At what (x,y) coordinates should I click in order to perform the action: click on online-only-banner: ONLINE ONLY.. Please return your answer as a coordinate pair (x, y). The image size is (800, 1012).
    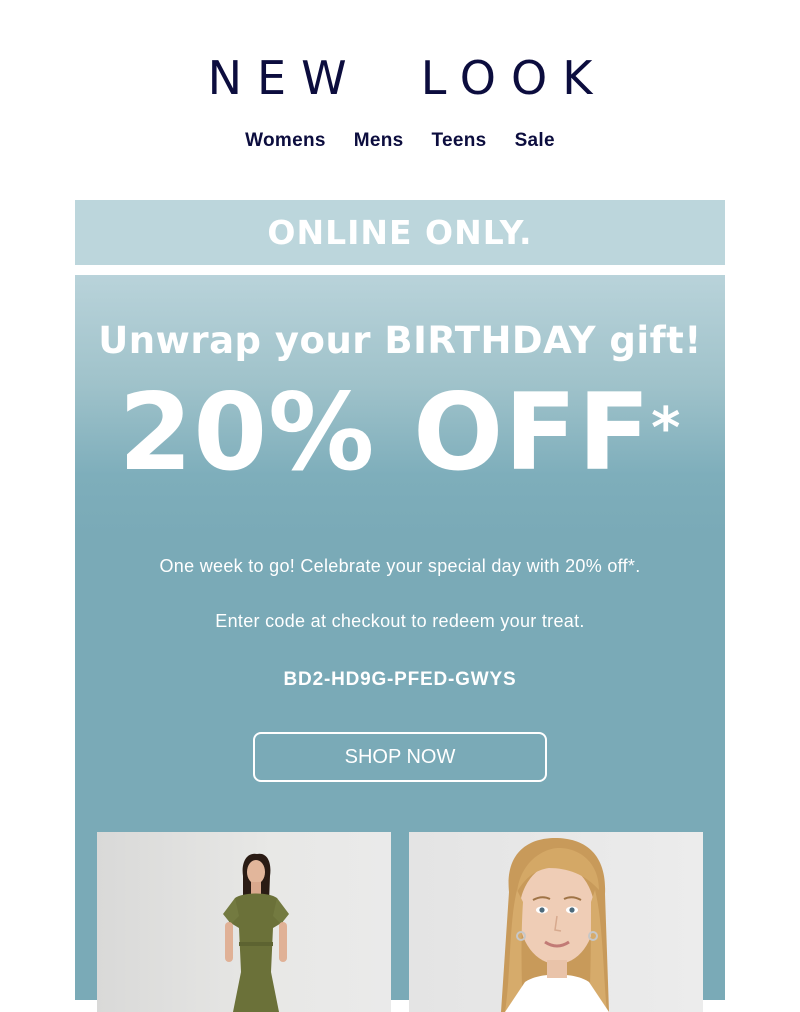
    Looking at the image, I should click on (400, 232).